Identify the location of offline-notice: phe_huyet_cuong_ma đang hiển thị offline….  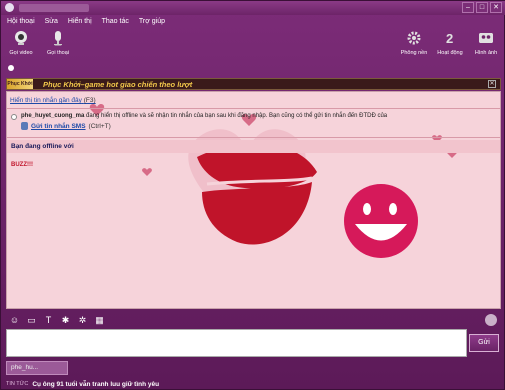
(253, 122).